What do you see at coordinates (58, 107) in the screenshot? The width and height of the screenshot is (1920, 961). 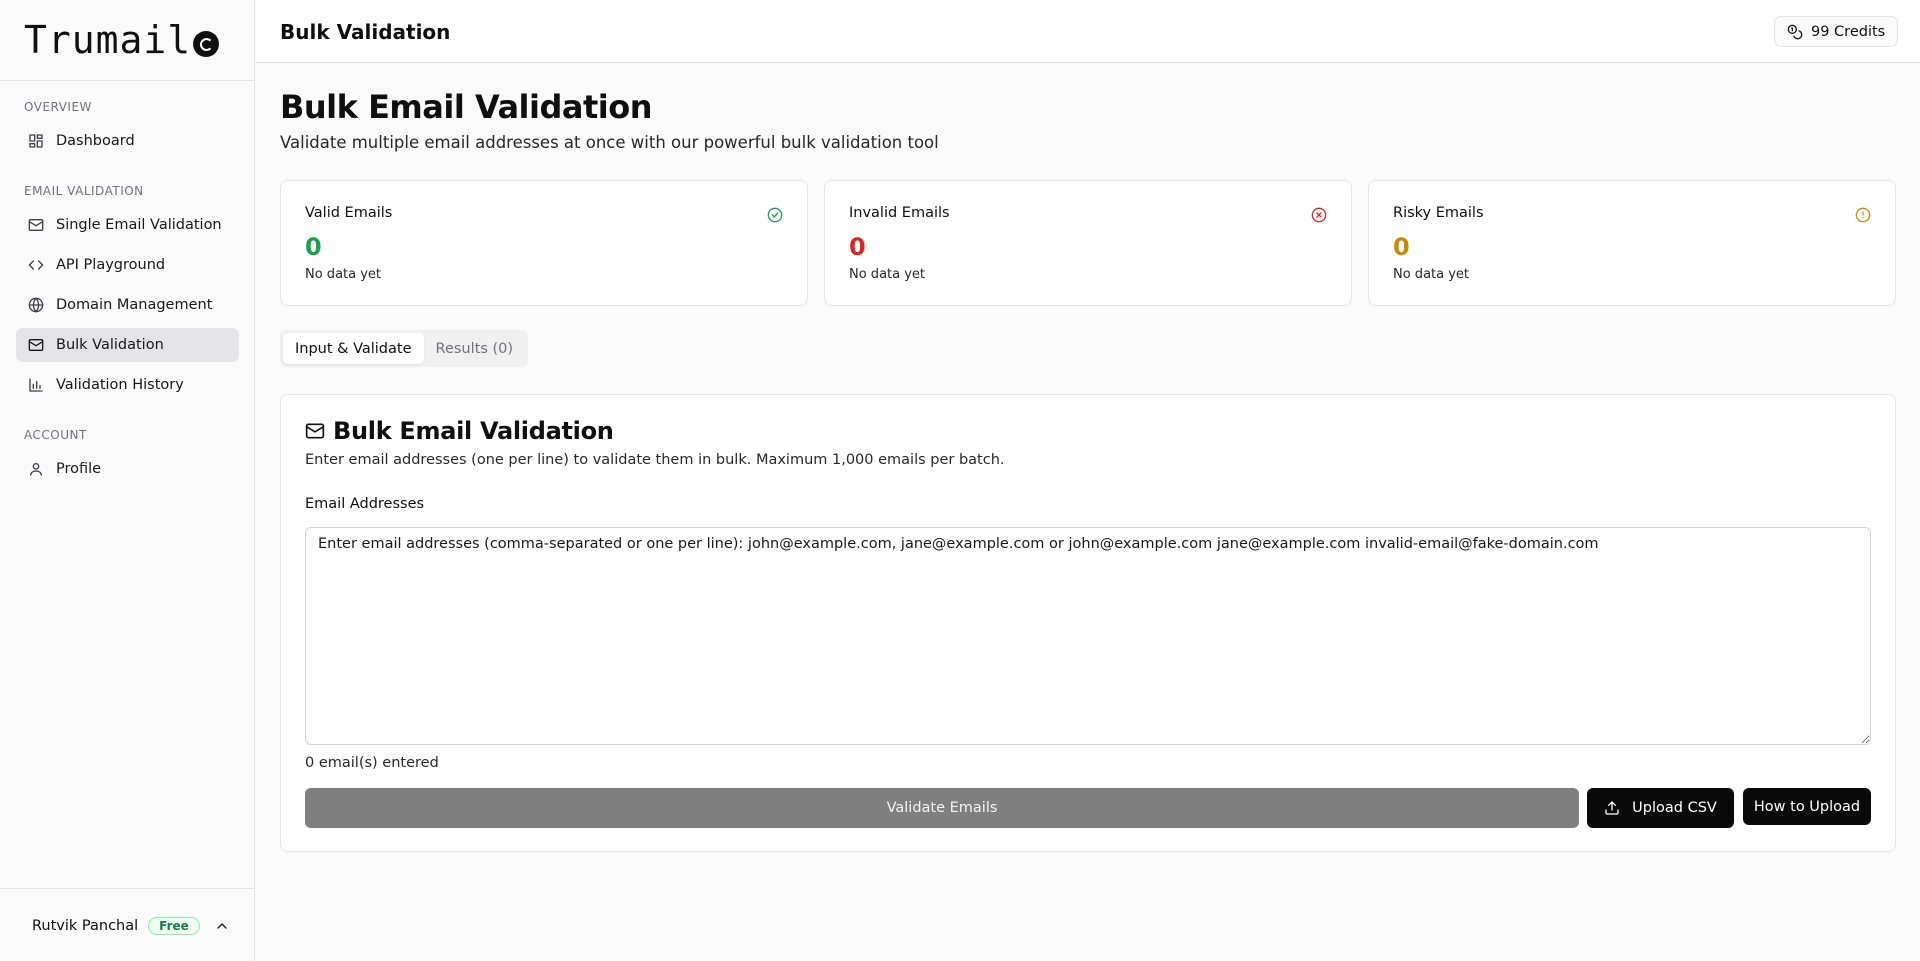 I see `section-label-overview: OVERVIEW` at bounding box center [58, 107].